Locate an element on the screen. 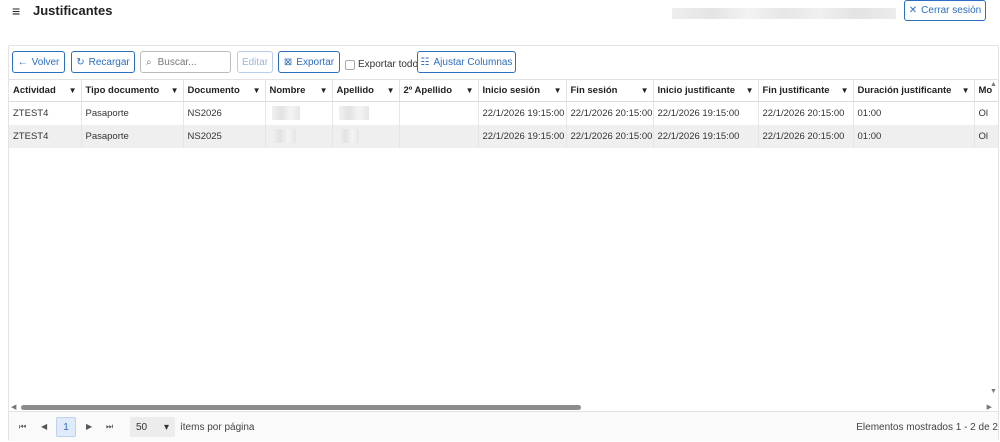 The height and width of the screenshot is (442, 1000). next-page-icon: ▶ is located at coordinates (89, 426).